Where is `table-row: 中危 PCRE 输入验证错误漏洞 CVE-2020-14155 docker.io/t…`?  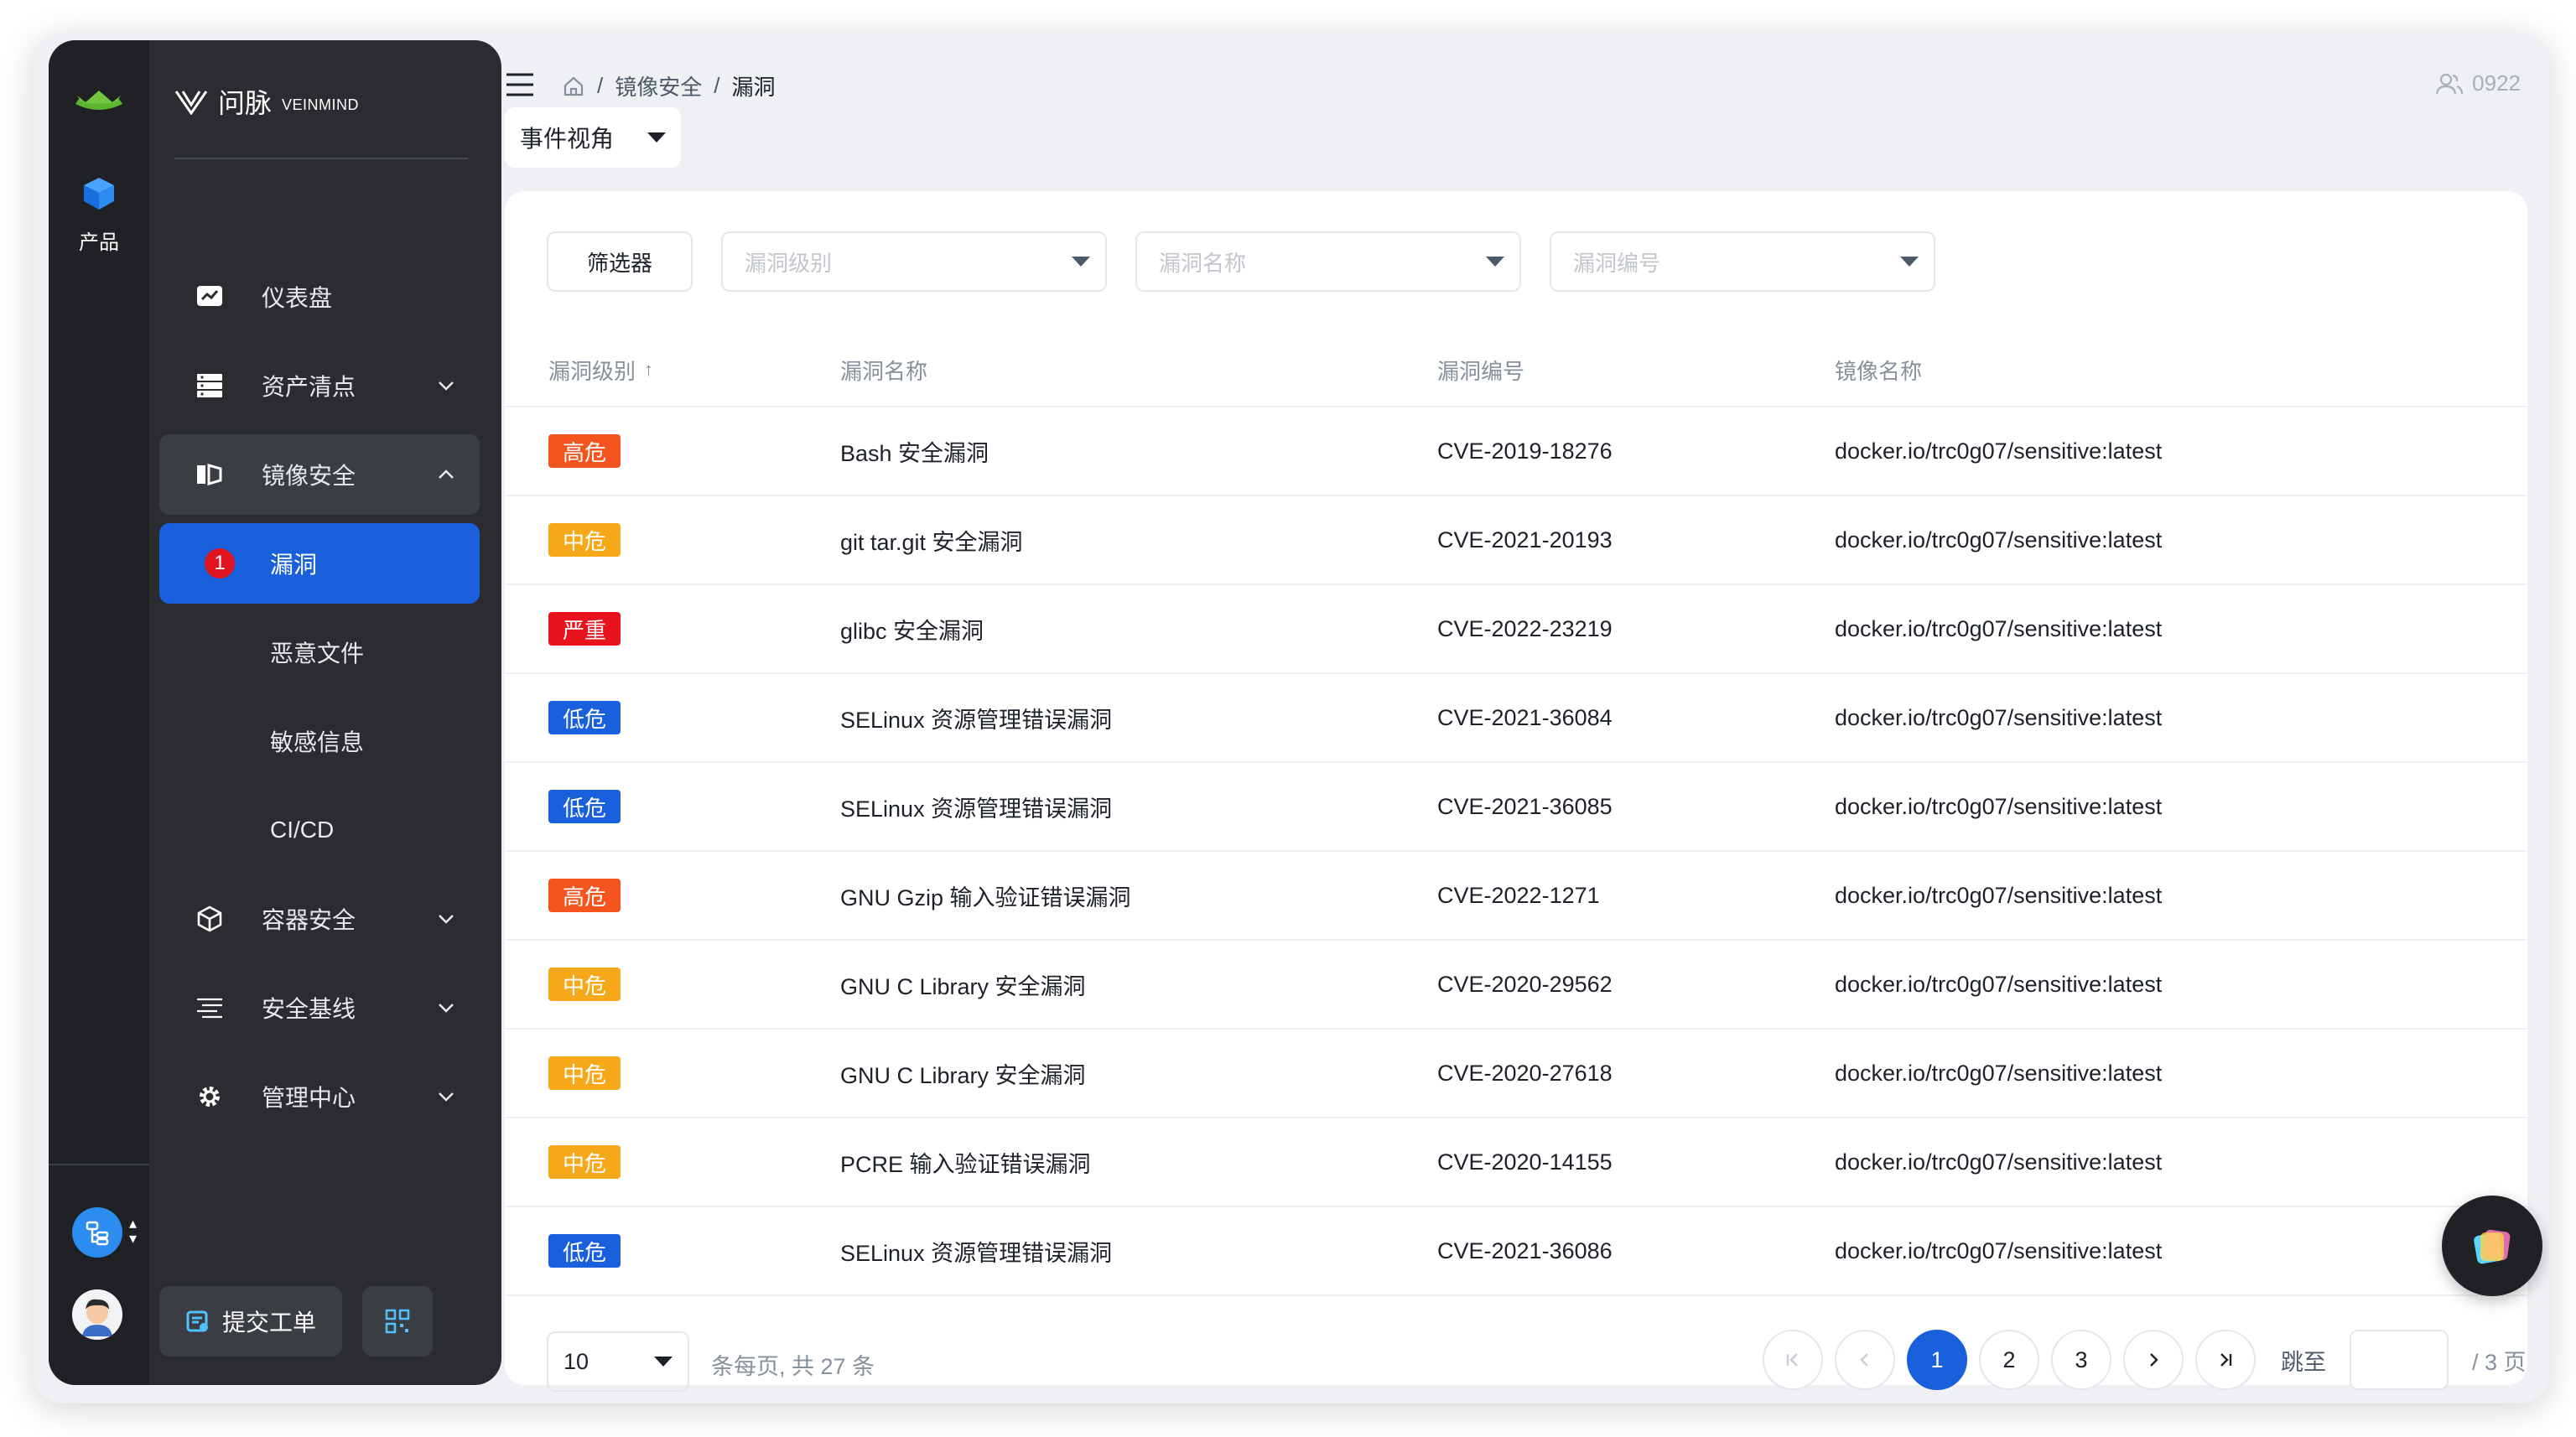 table-row: 中危 PCRE 输入验证错误漏洞 CVE-2020-14155 docker.io/t… is located at coordinates (1516, 1162).